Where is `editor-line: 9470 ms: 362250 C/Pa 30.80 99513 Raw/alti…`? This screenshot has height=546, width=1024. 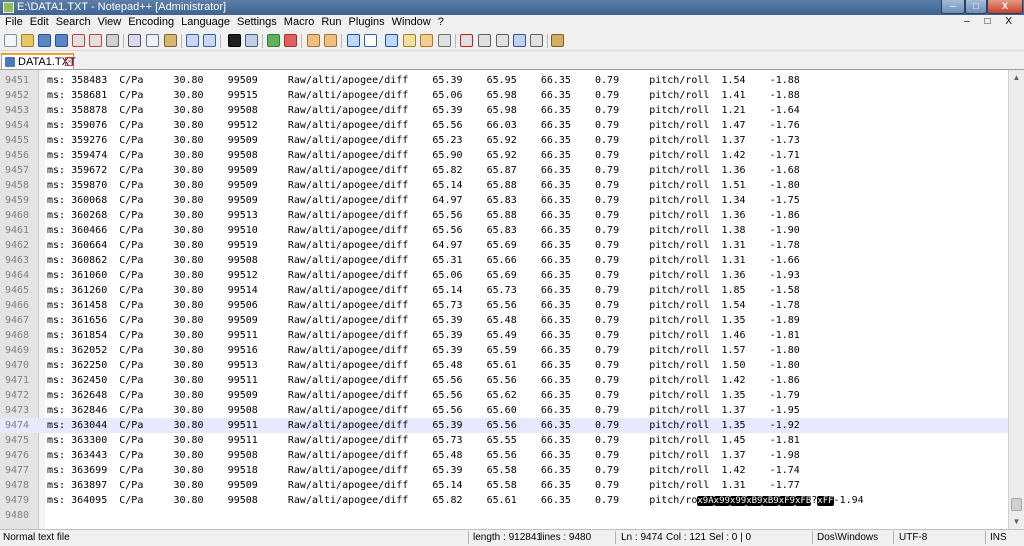
editor-line: 9470 ms: 362250 C/Pa 30.80 99513 Raw/alti… is located at coordinates (504, 365).